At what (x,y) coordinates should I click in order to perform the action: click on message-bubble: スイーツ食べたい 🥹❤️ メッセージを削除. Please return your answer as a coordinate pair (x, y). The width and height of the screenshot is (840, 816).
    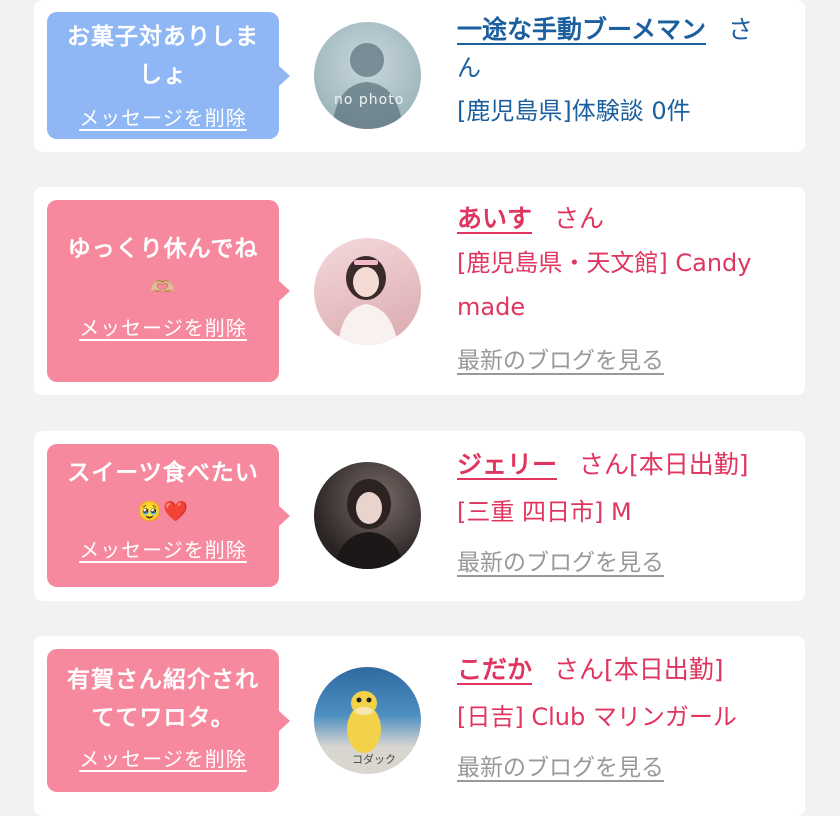
    Looking at the image, I should click on (168, 515).